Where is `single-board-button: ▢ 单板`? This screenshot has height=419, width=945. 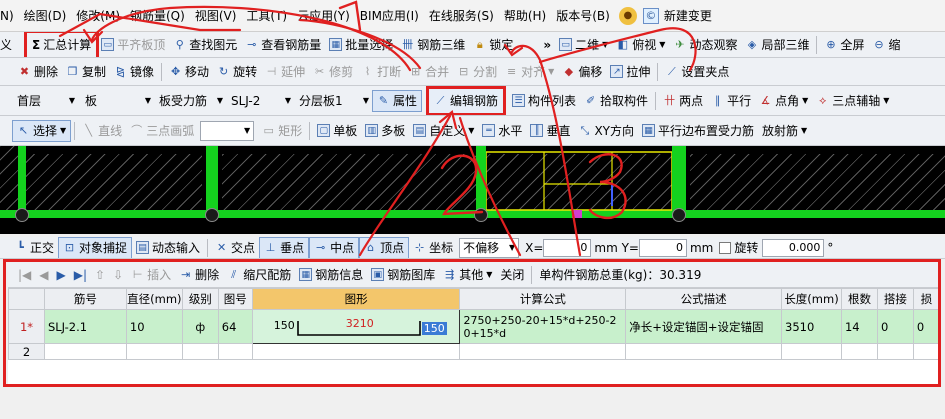 single-board-button: ▢ 单板 is located at coordinates (337, 131).